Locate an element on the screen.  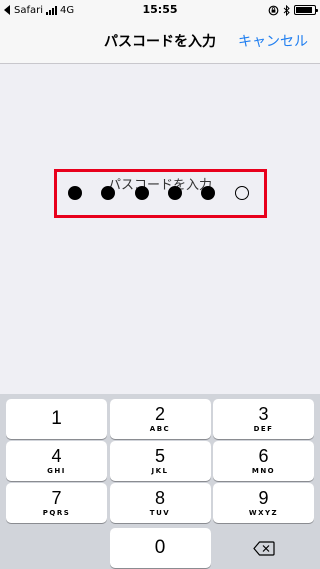
key-letters: WXYZ is located at coordinates (263, 513).